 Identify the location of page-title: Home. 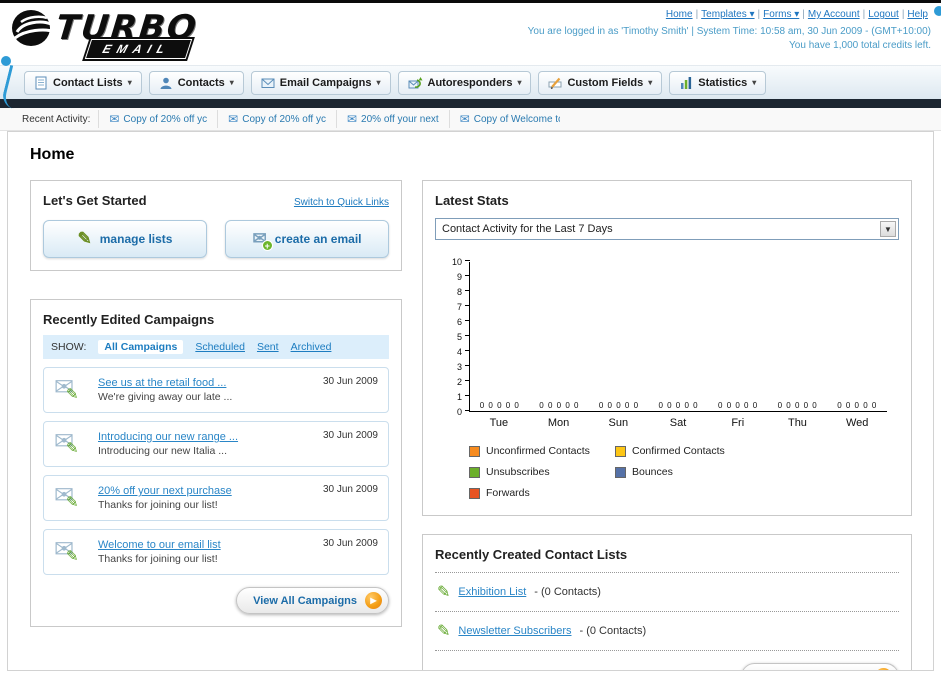
(52, 154).